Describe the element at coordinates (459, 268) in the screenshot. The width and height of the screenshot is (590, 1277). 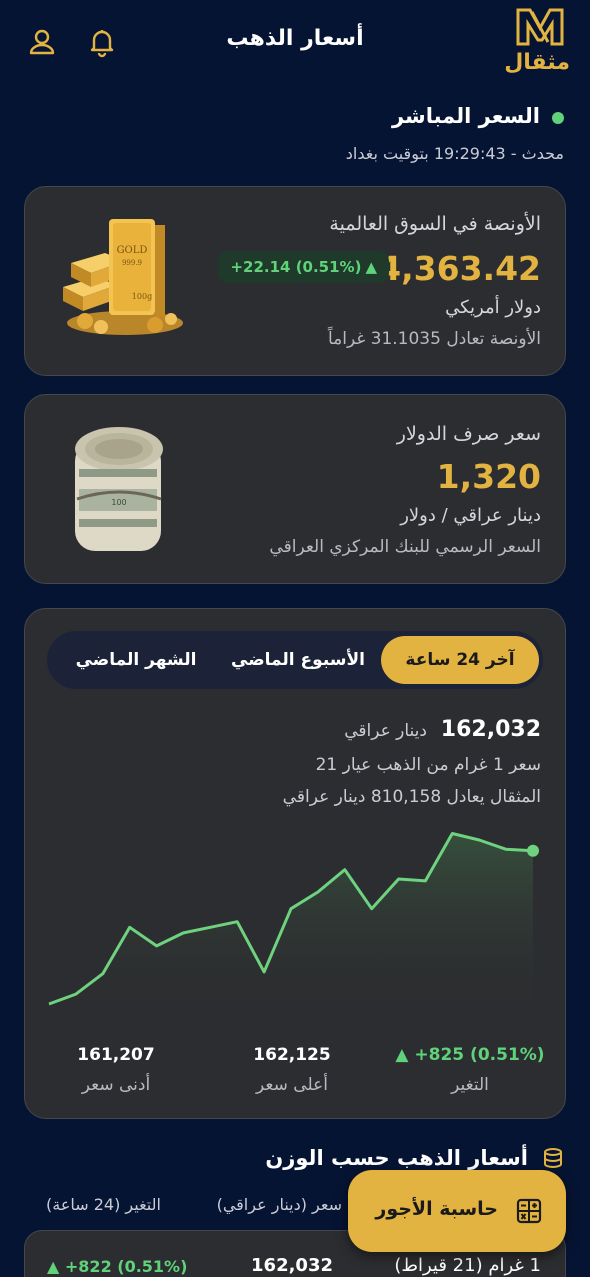
I see `ounce-price: 4,363.42` at that location.